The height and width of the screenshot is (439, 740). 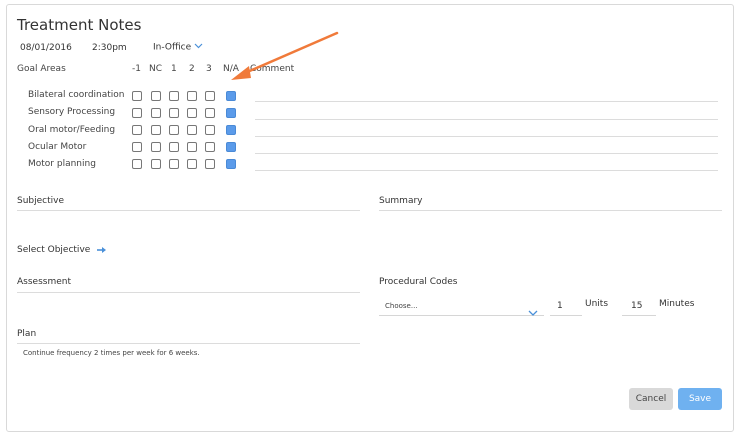 I want to click on minutes-input: 15, so click(x=639, y=306).